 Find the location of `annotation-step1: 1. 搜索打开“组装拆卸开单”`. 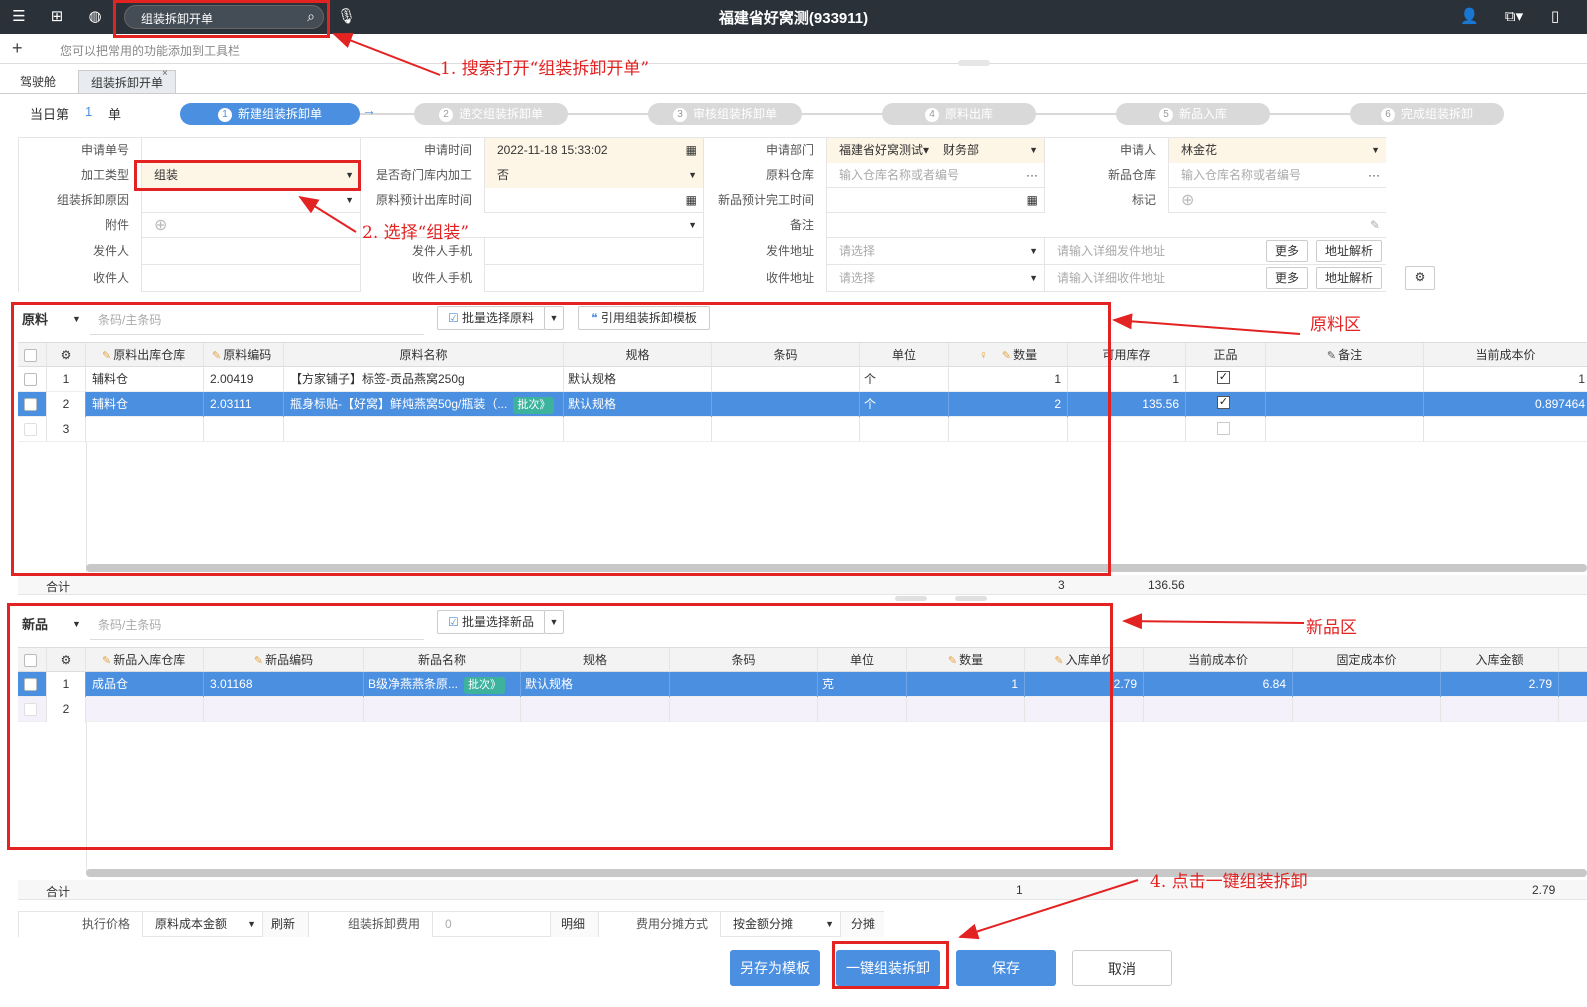

annotation-step1: 1. 搜索打开“组装拆卸开单” is located at coordinates (545, 69).